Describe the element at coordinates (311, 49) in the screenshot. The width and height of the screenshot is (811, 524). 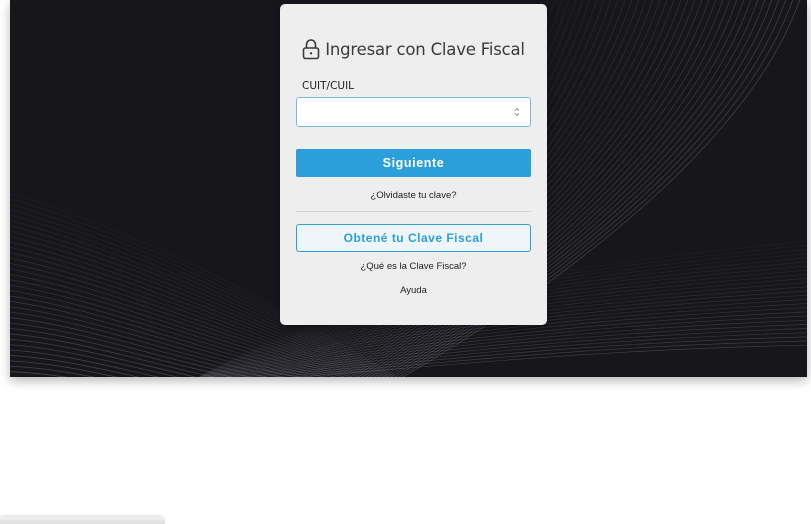
I see `lock-icon` at that location.